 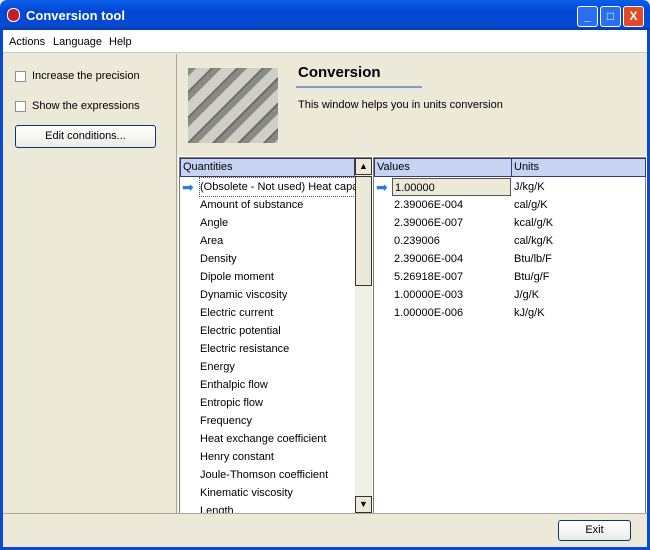 What do you see at coordinates (531, 277) in the screenshot?
I see `unit-cell: Btu/g/F` at bounding box center [531, 277].